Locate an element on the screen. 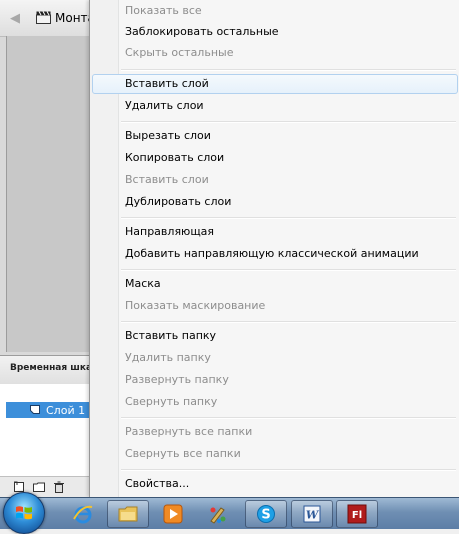 Image resolution: width=459 pixels, height=534 pixels. taskbar-word-button: W is located at coordinates (312, 514).